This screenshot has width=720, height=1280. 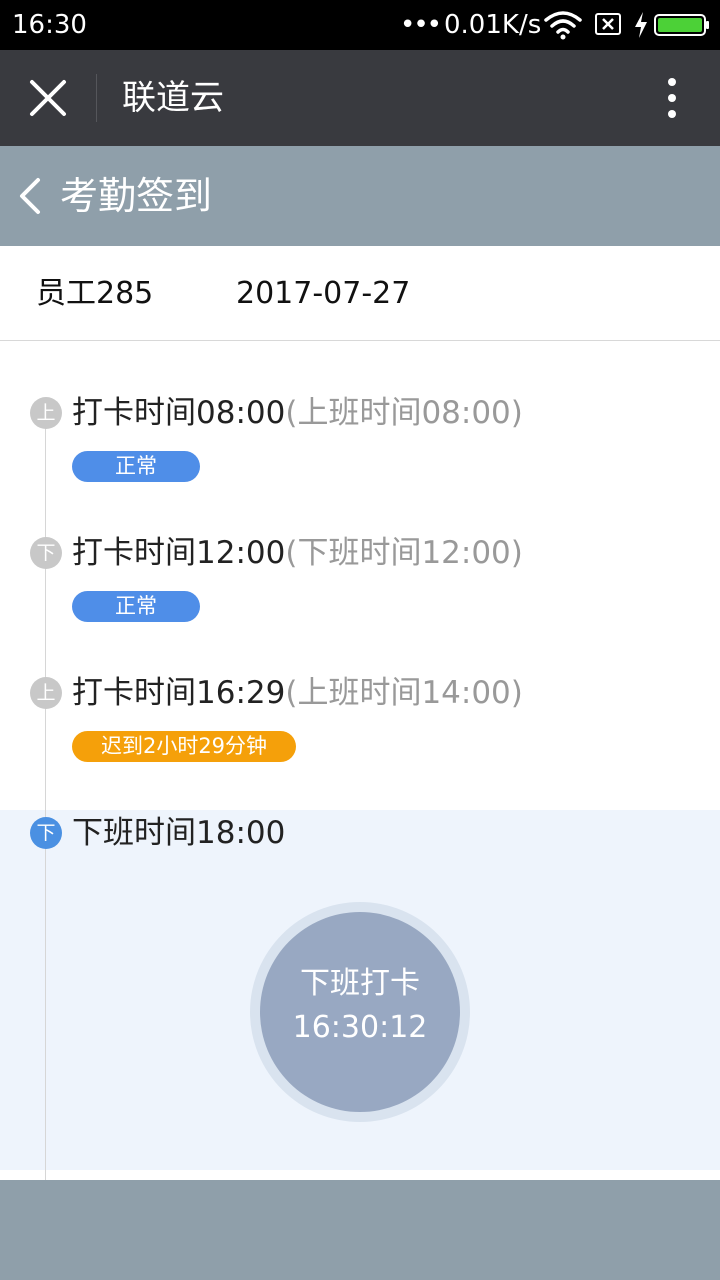 I want to click on chevron-left-icon, so click(x=30, y=196).